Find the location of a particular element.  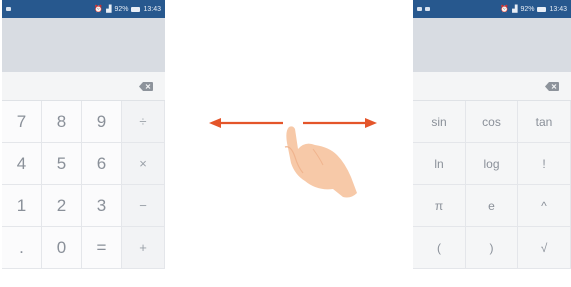

key-log: log is located at coordinates (492, 164).